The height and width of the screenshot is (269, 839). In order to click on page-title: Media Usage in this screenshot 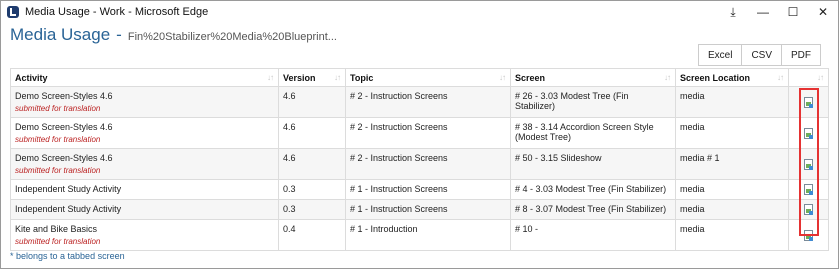, I will do `click(60, 34)`.